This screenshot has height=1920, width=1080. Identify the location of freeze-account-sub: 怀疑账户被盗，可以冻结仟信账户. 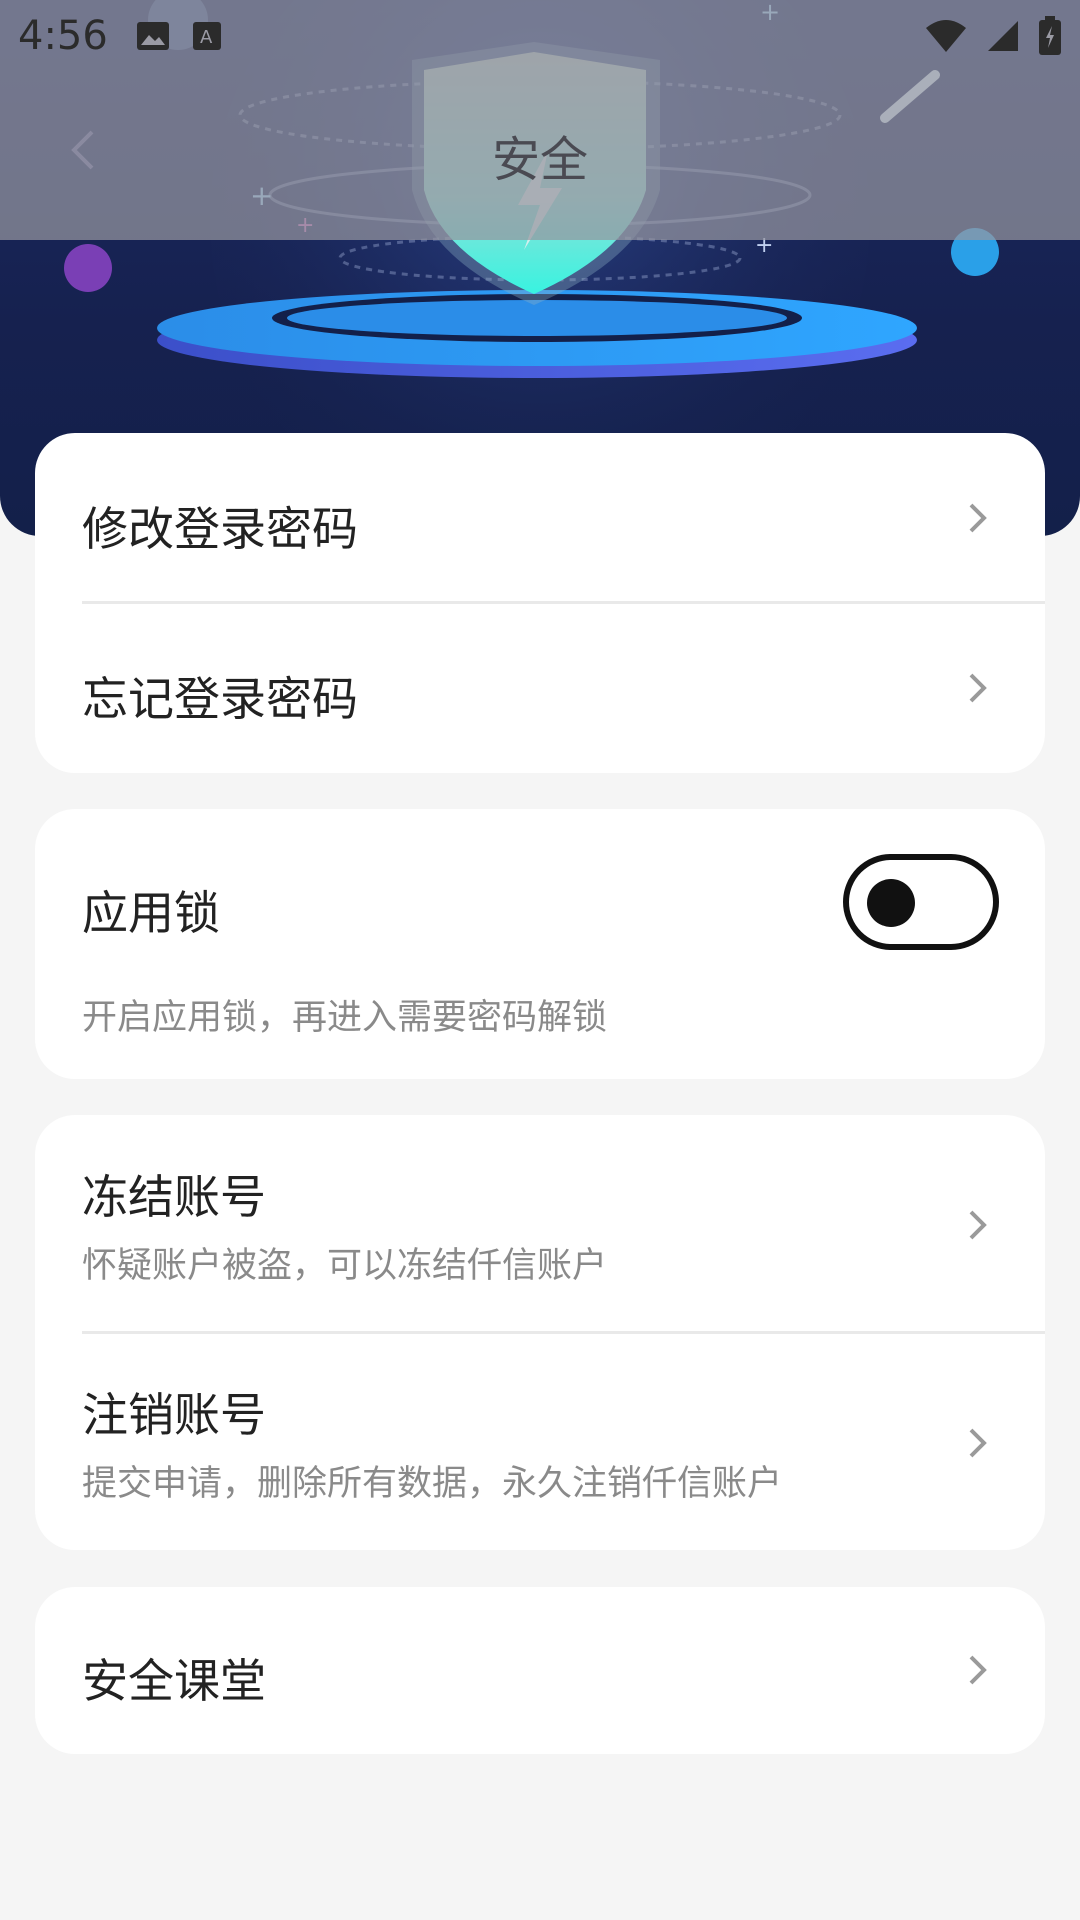
(345, 1266).